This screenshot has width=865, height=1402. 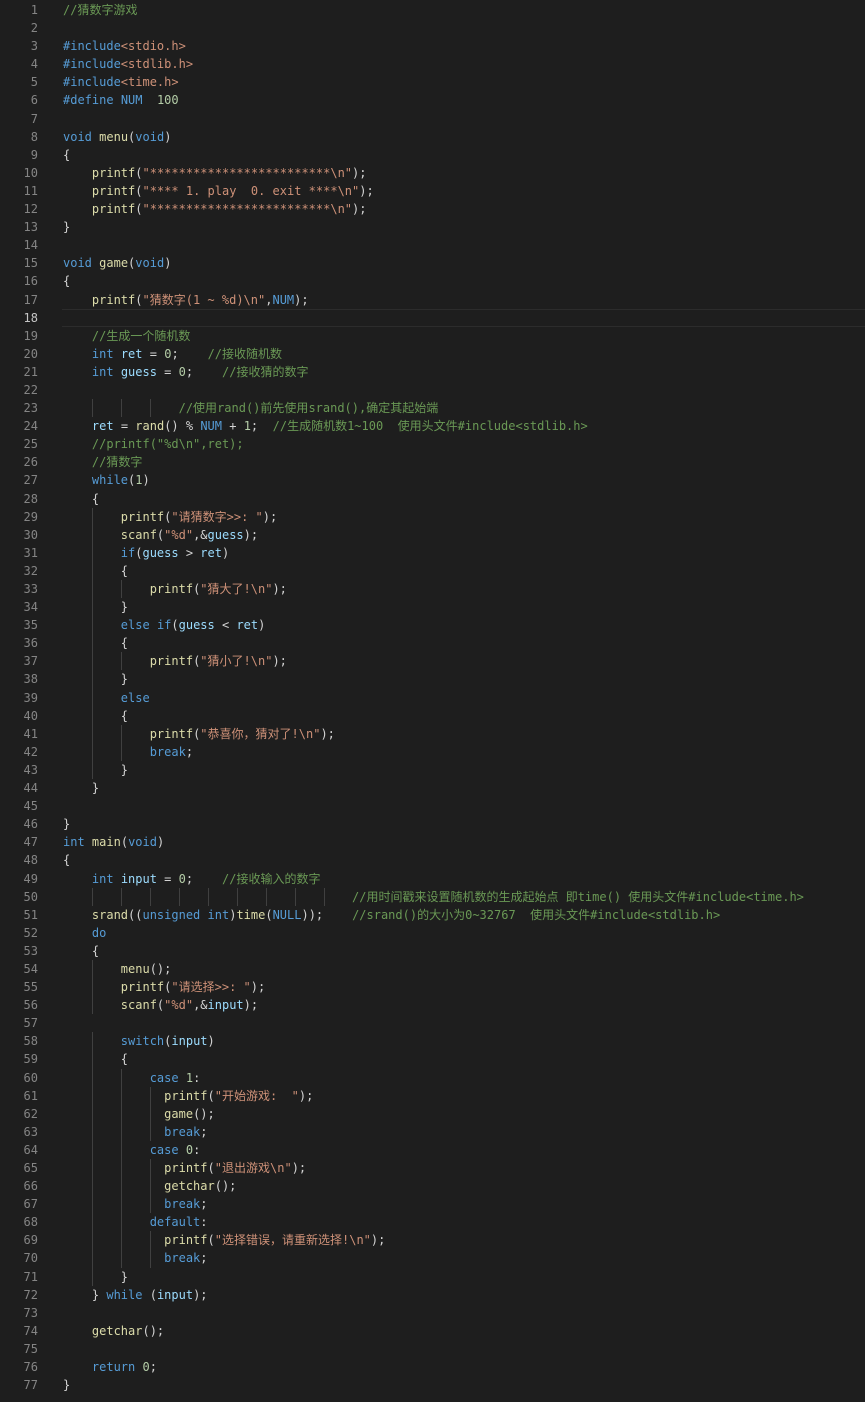 I want to click on code-line: 45, so click(x=432, y=806).